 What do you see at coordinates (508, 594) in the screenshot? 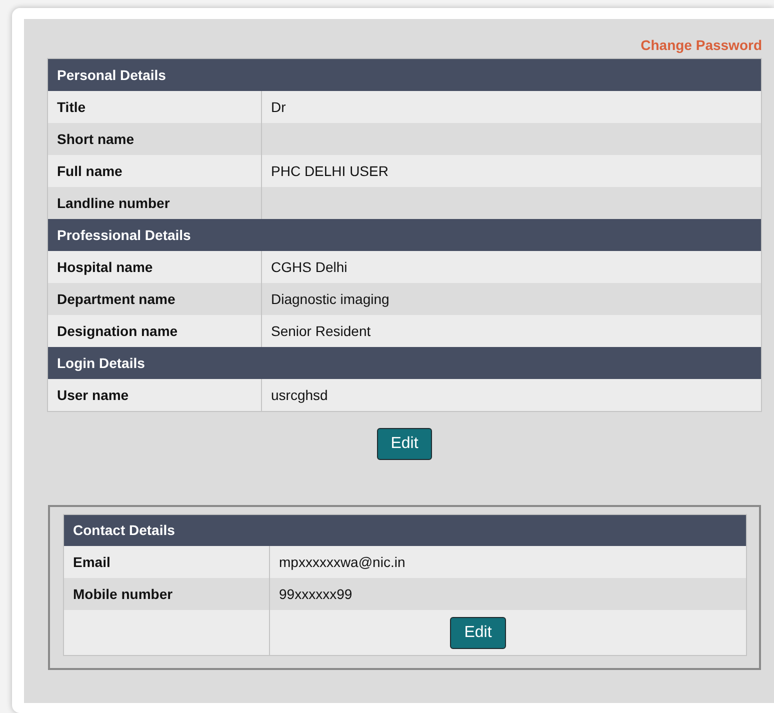
I see `field-value: 99xxxxxx99` at bounding box center [508, 594].